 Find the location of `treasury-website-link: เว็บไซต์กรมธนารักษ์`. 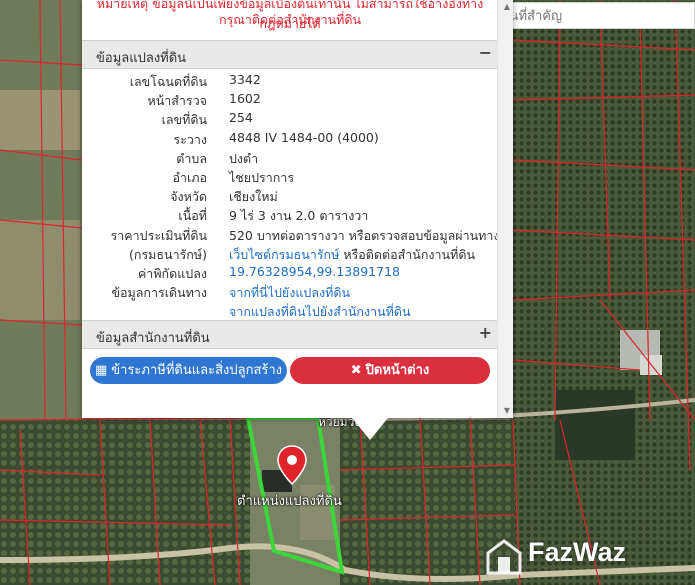

treasury-website-link: เว็บไซต์กรมธนารักษ์ is located at coordinates (284, 254).